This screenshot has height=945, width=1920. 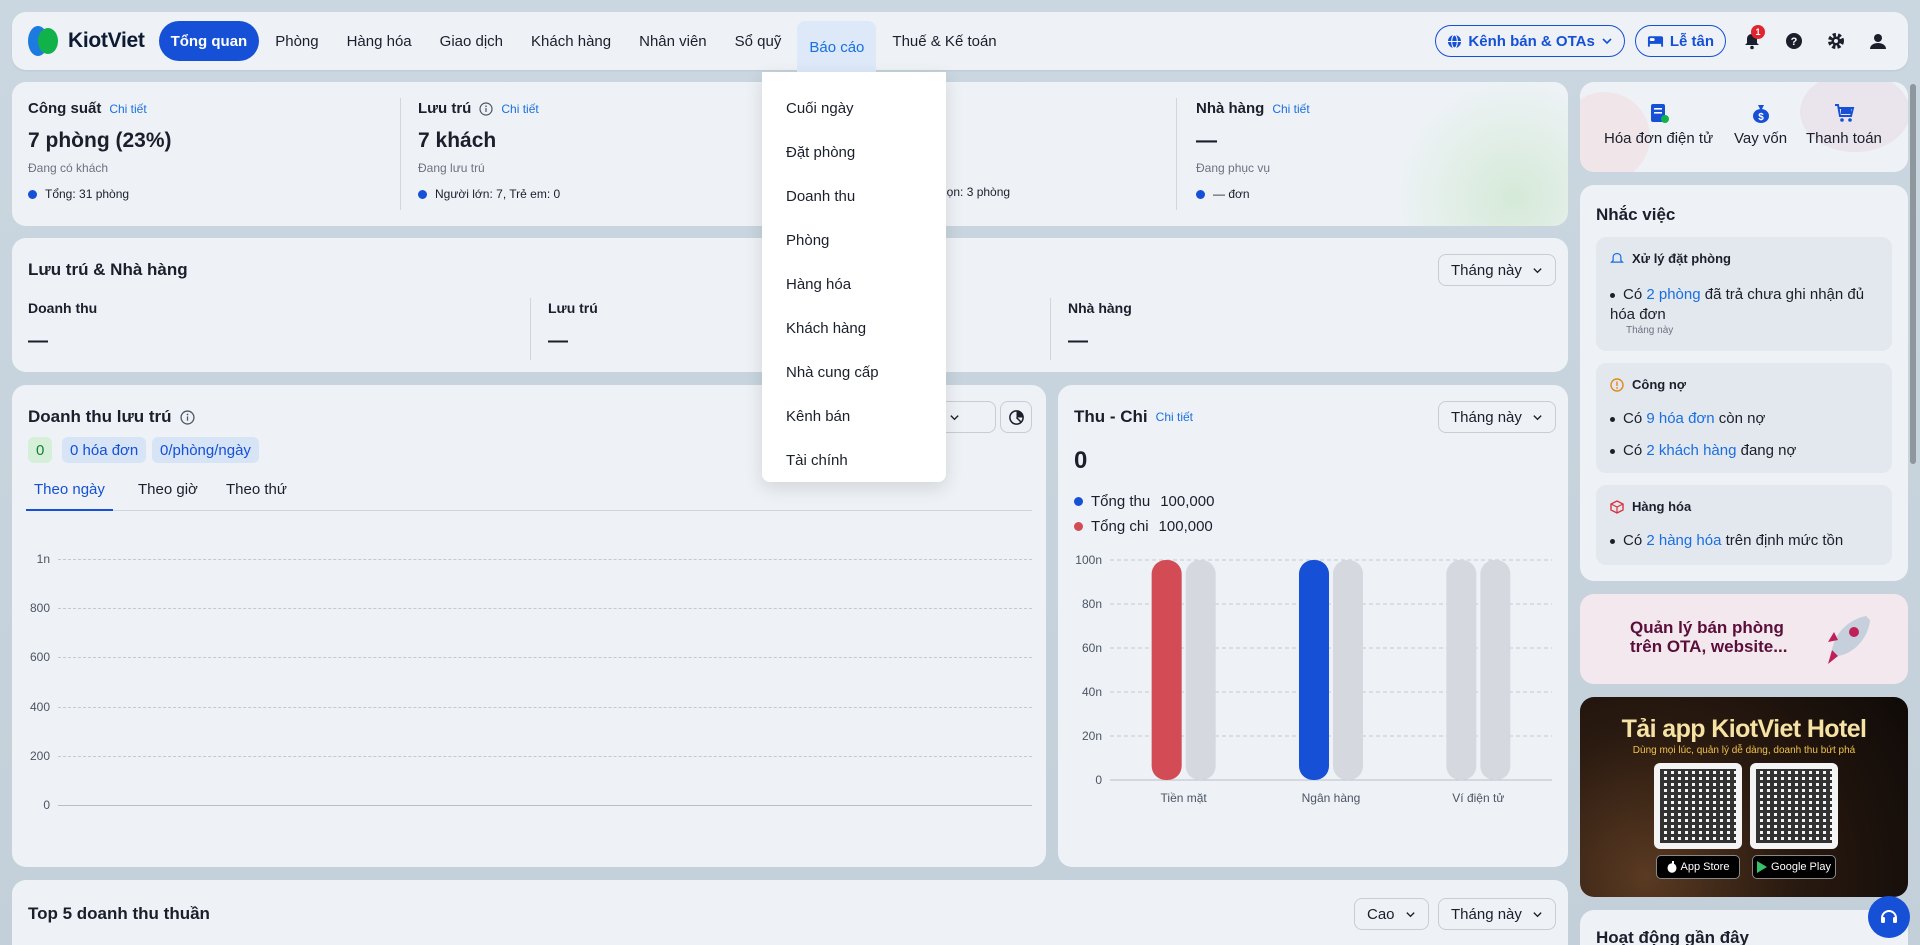 What do you see at coordinates (1760, 124) in the screenshot?
I see `quick-loan: $ Vay vốn` at bounding box center [1760, 124].